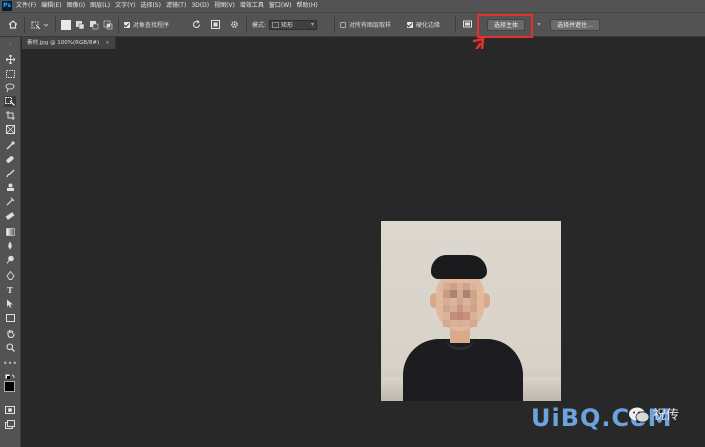  Describe the element at coordinates (125, 6) in the screenshot. I see `menu-type: 文字(Y)` at that location.